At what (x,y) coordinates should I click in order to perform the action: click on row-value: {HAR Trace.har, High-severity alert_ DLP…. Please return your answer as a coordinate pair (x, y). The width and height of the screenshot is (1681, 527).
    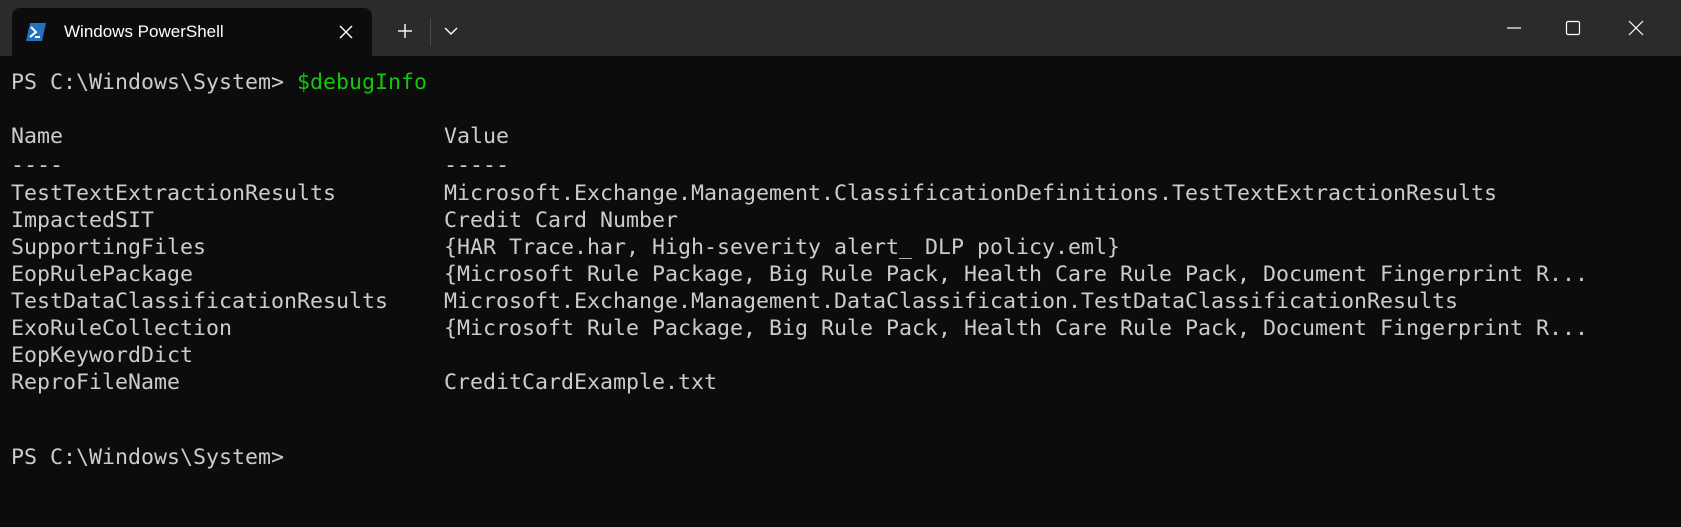
    Looking at the image, I should click on (782, 247).